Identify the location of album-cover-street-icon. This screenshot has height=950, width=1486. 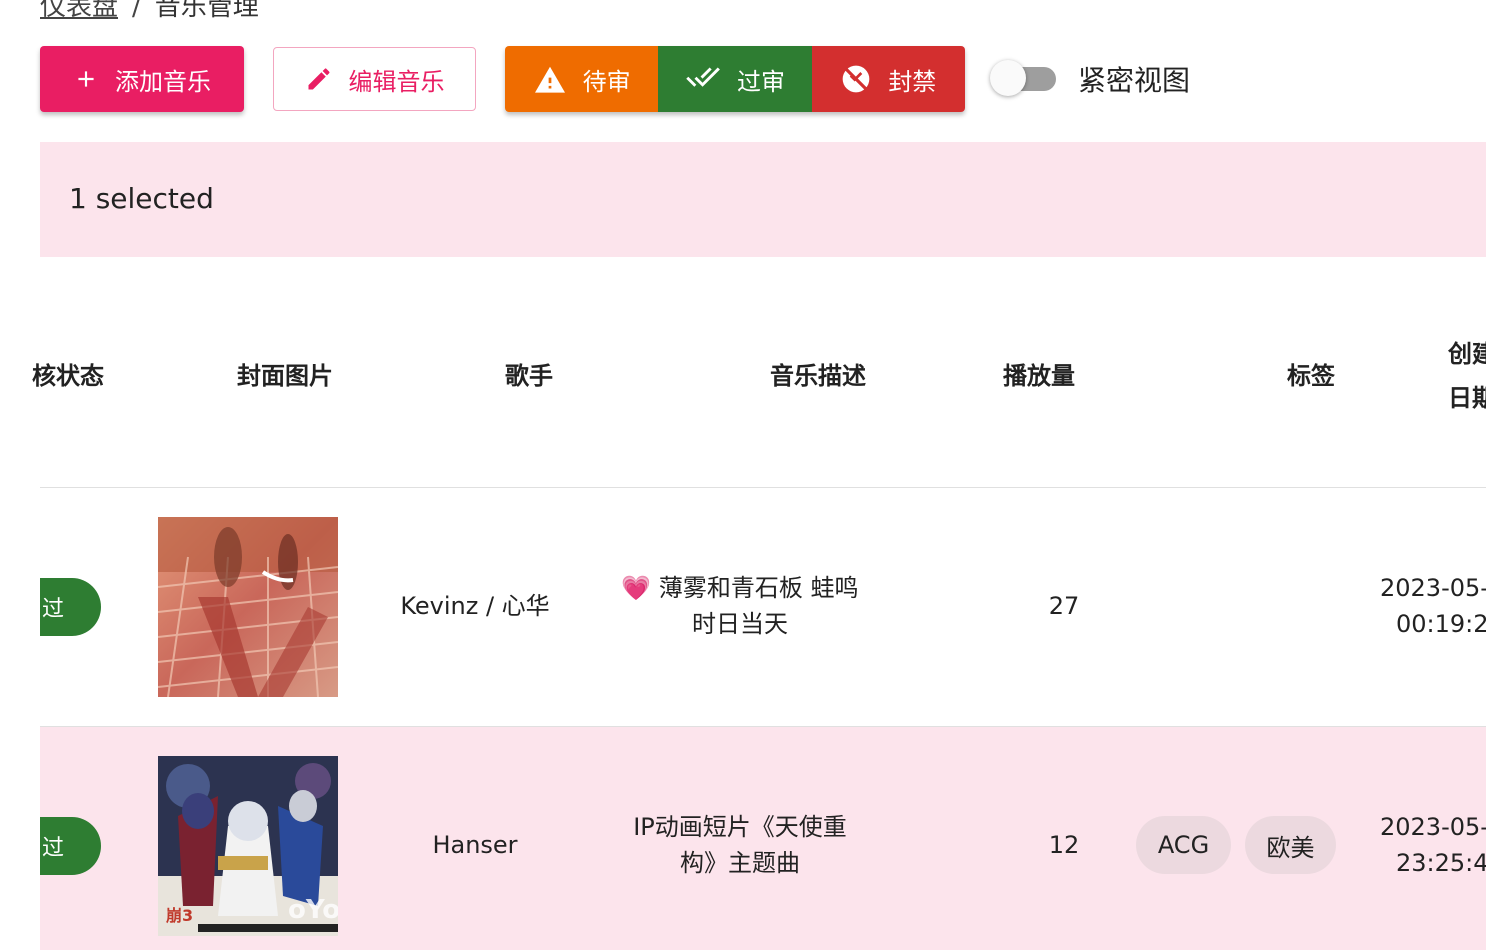
(248, 607).